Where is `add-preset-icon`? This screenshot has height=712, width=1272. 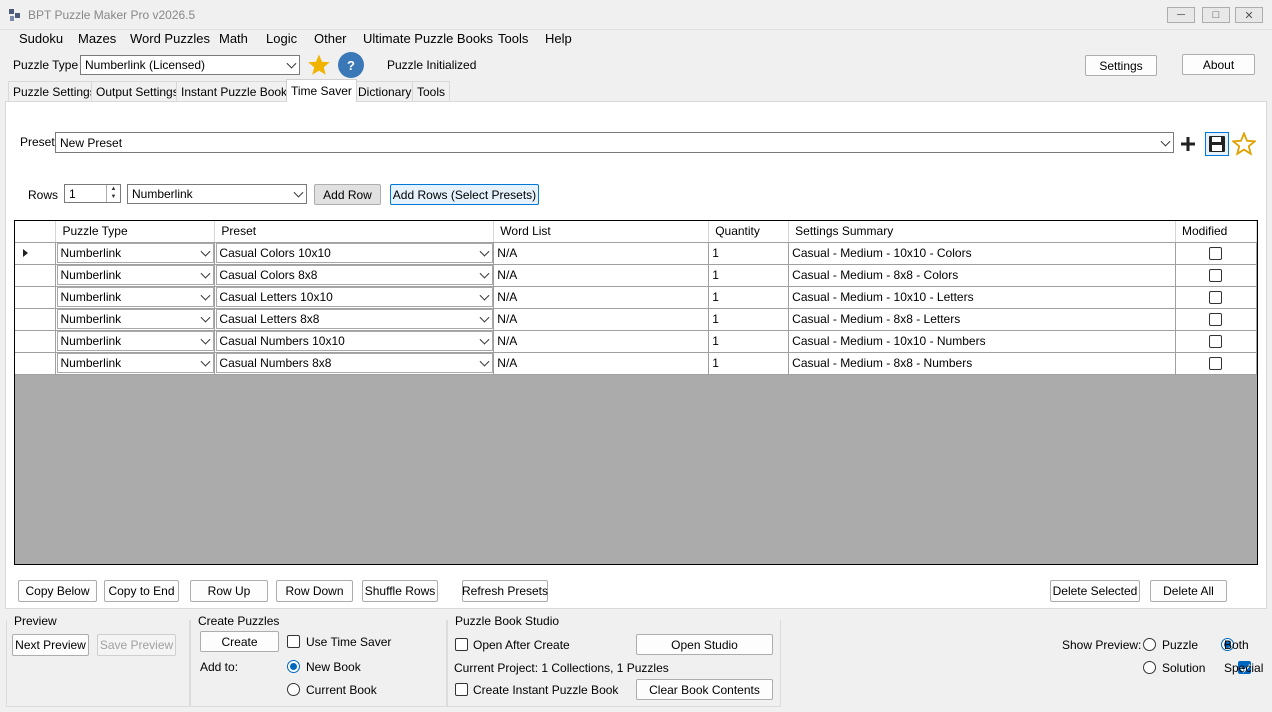
add-preset-icon is located at coordinates (1188, 144).